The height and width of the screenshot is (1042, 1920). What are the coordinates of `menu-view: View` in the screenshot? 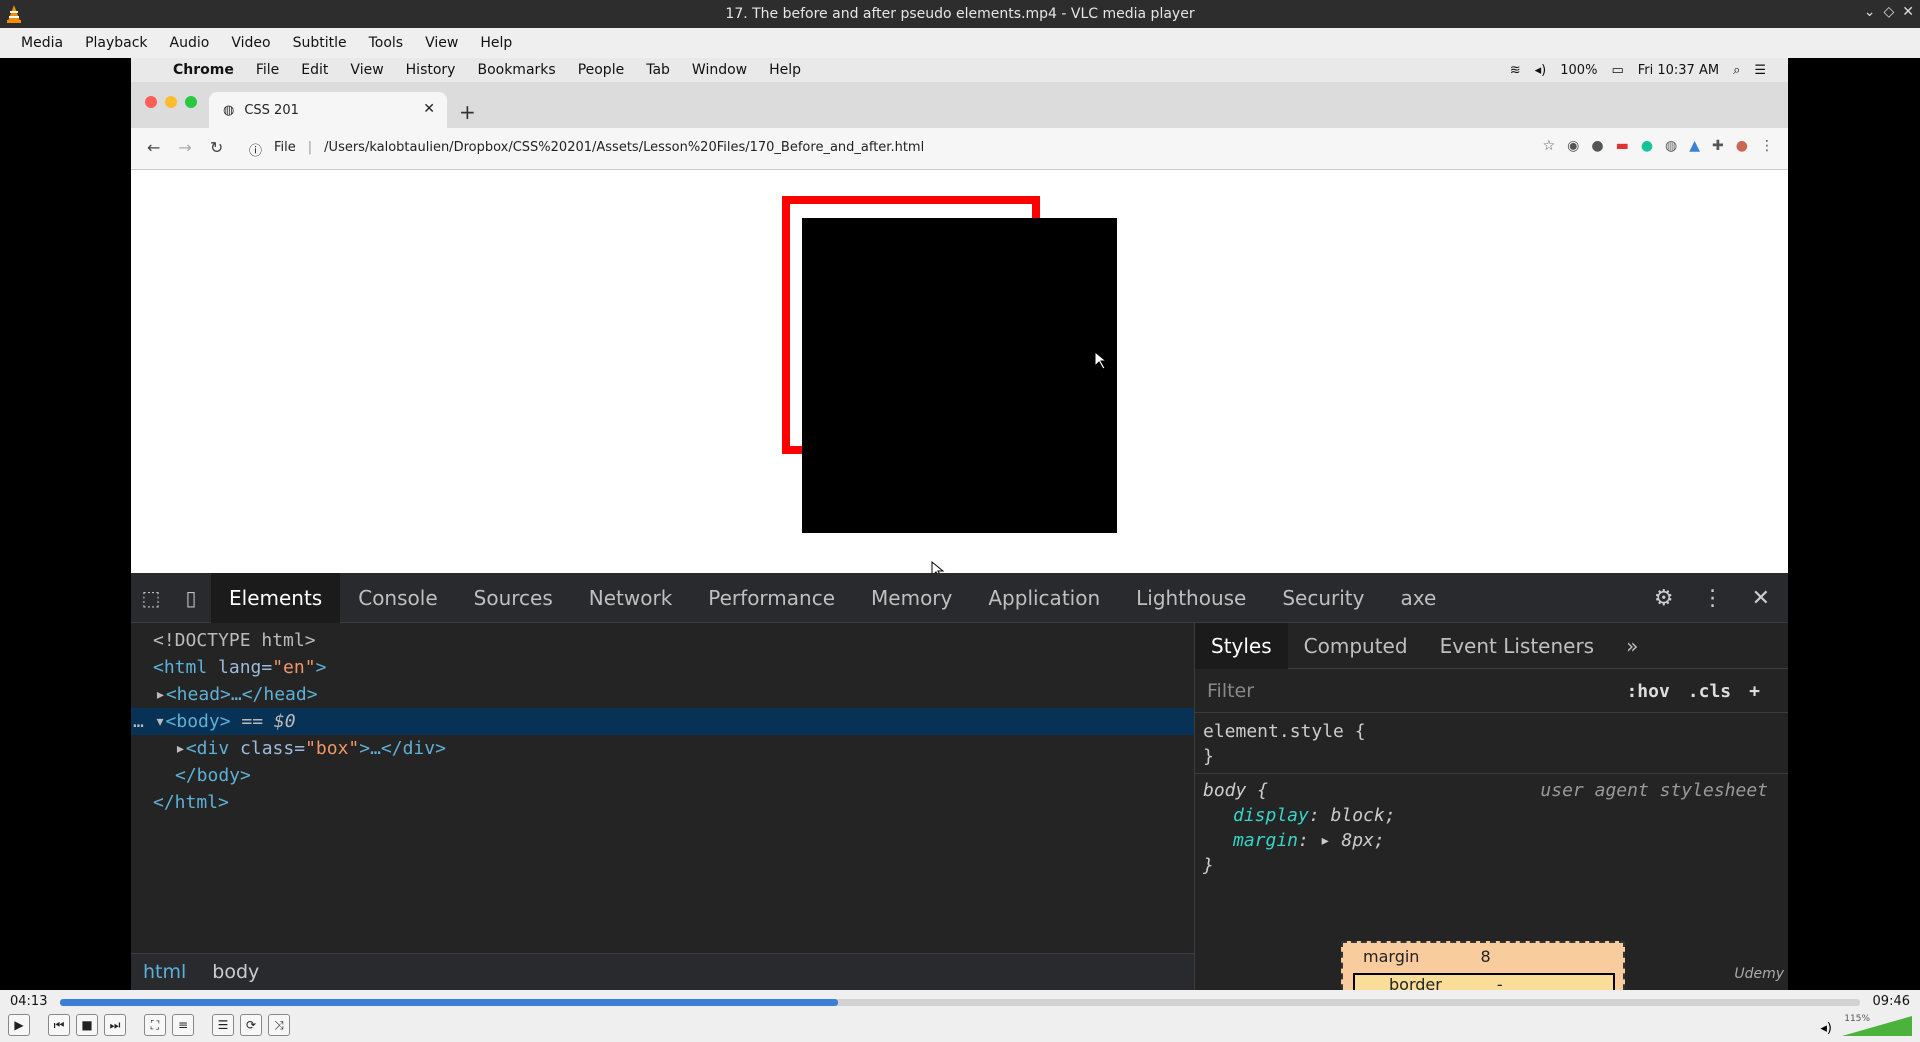 It's located at (441, 43).